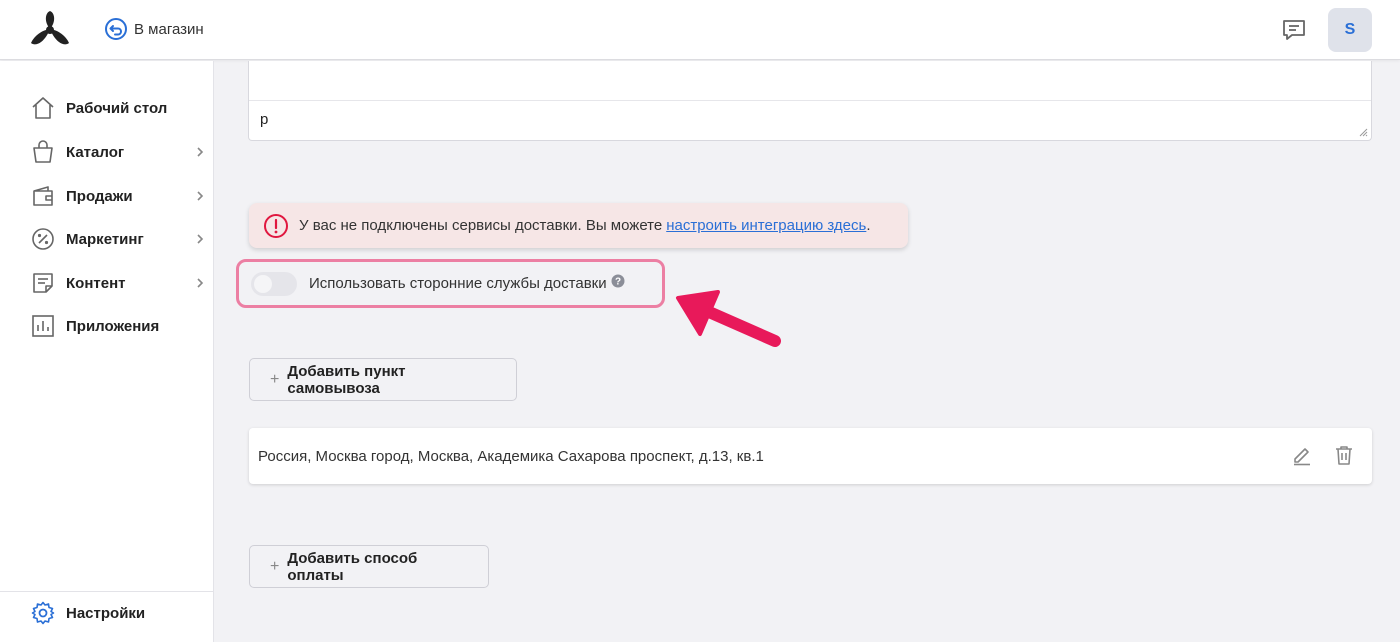 The width and height of the screenshot is (1400, 642). I want to click on alert-suffix: ., so click(868, 225).